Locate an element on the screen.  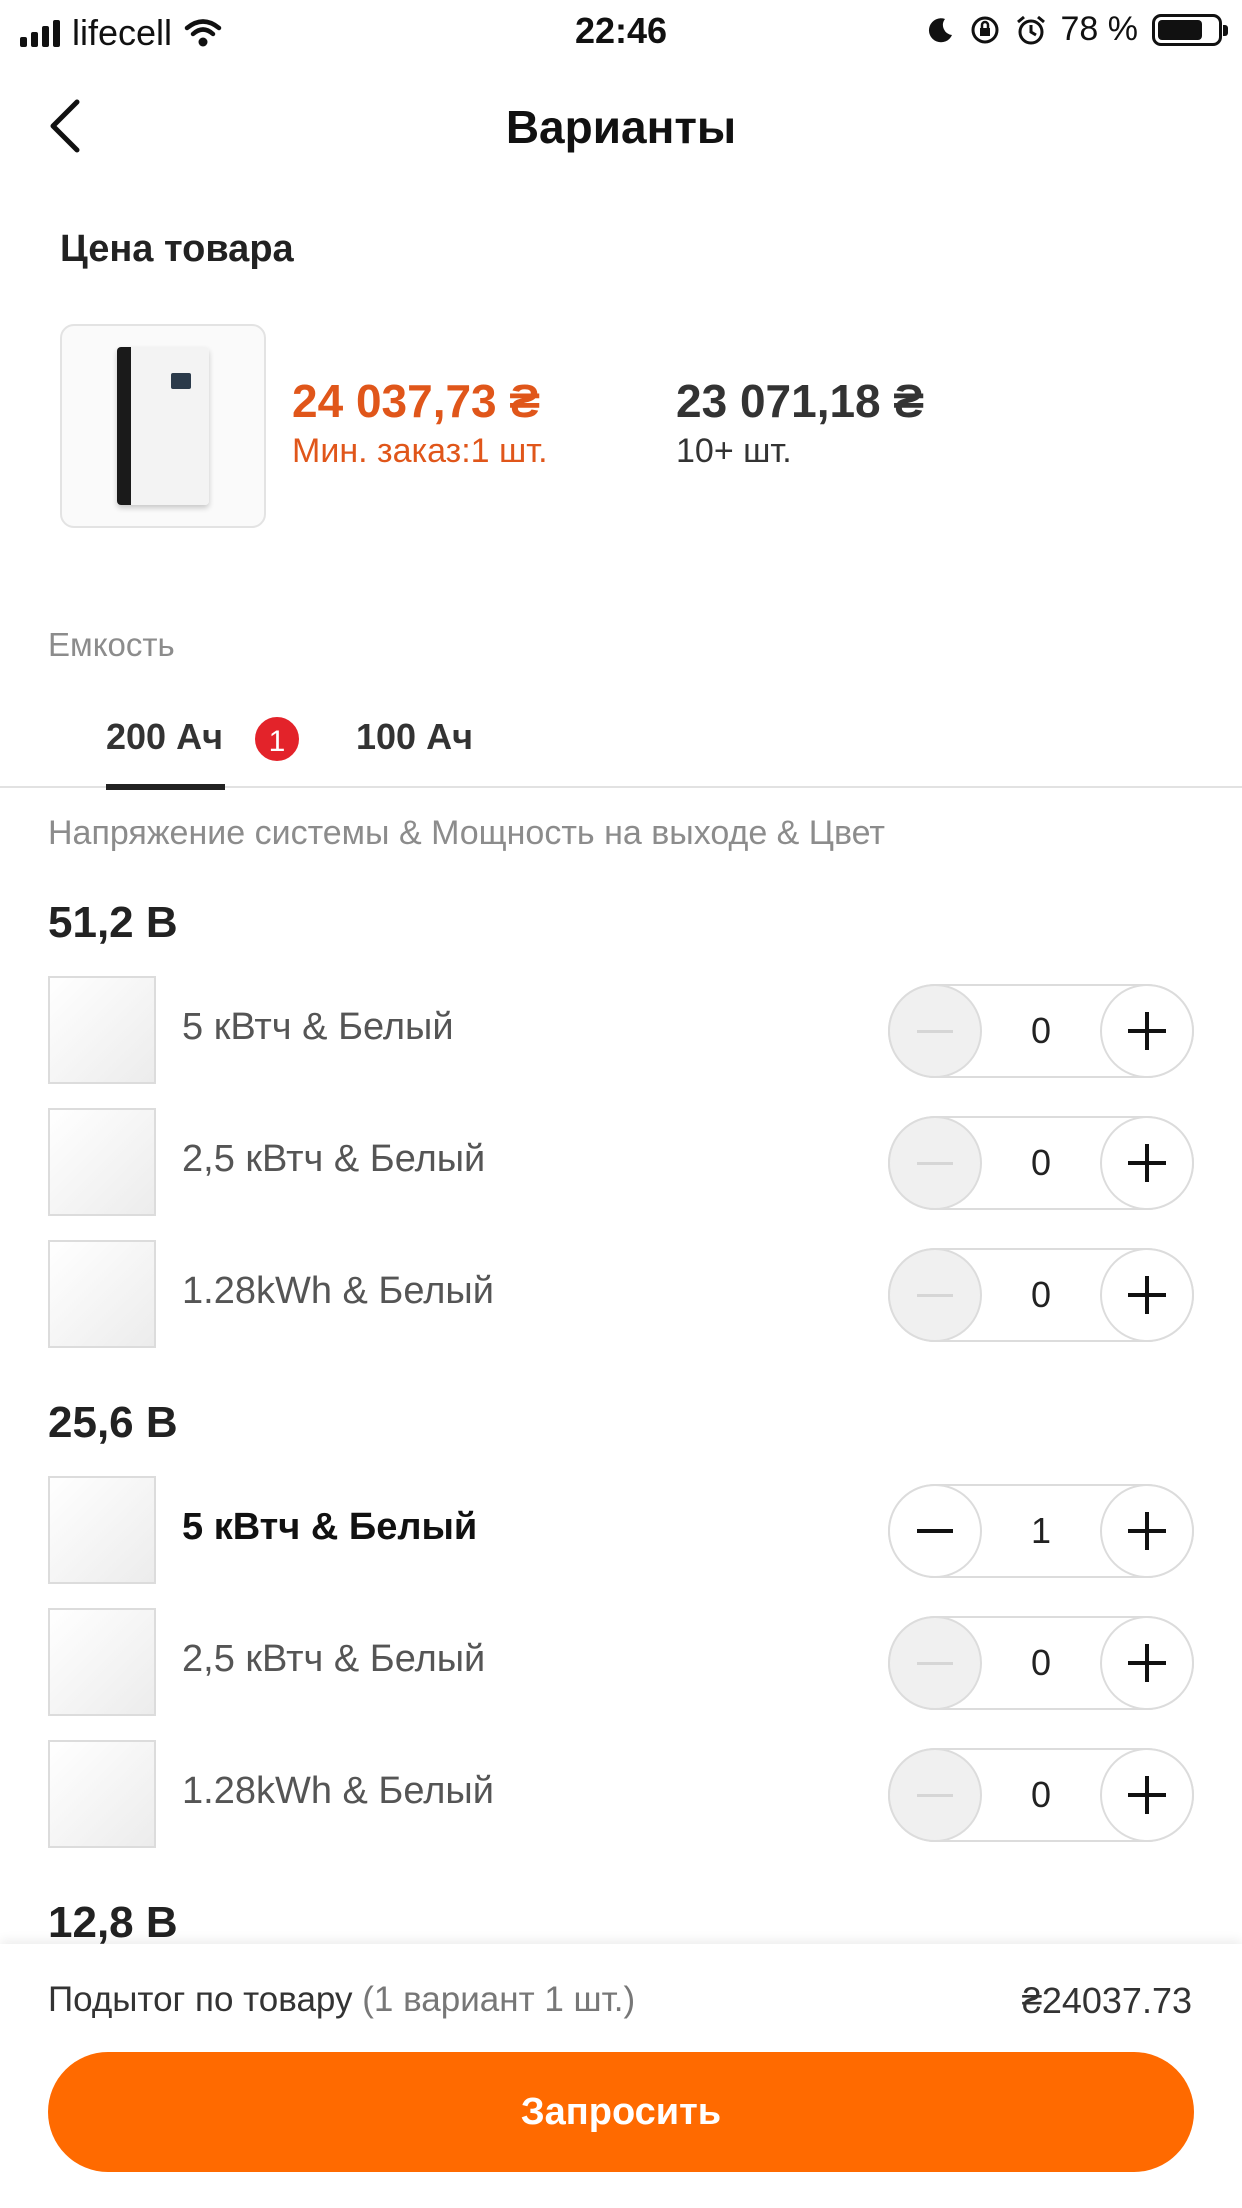
tier1-price: 24 037,73 ₴ is located at coordinates (416, 401).